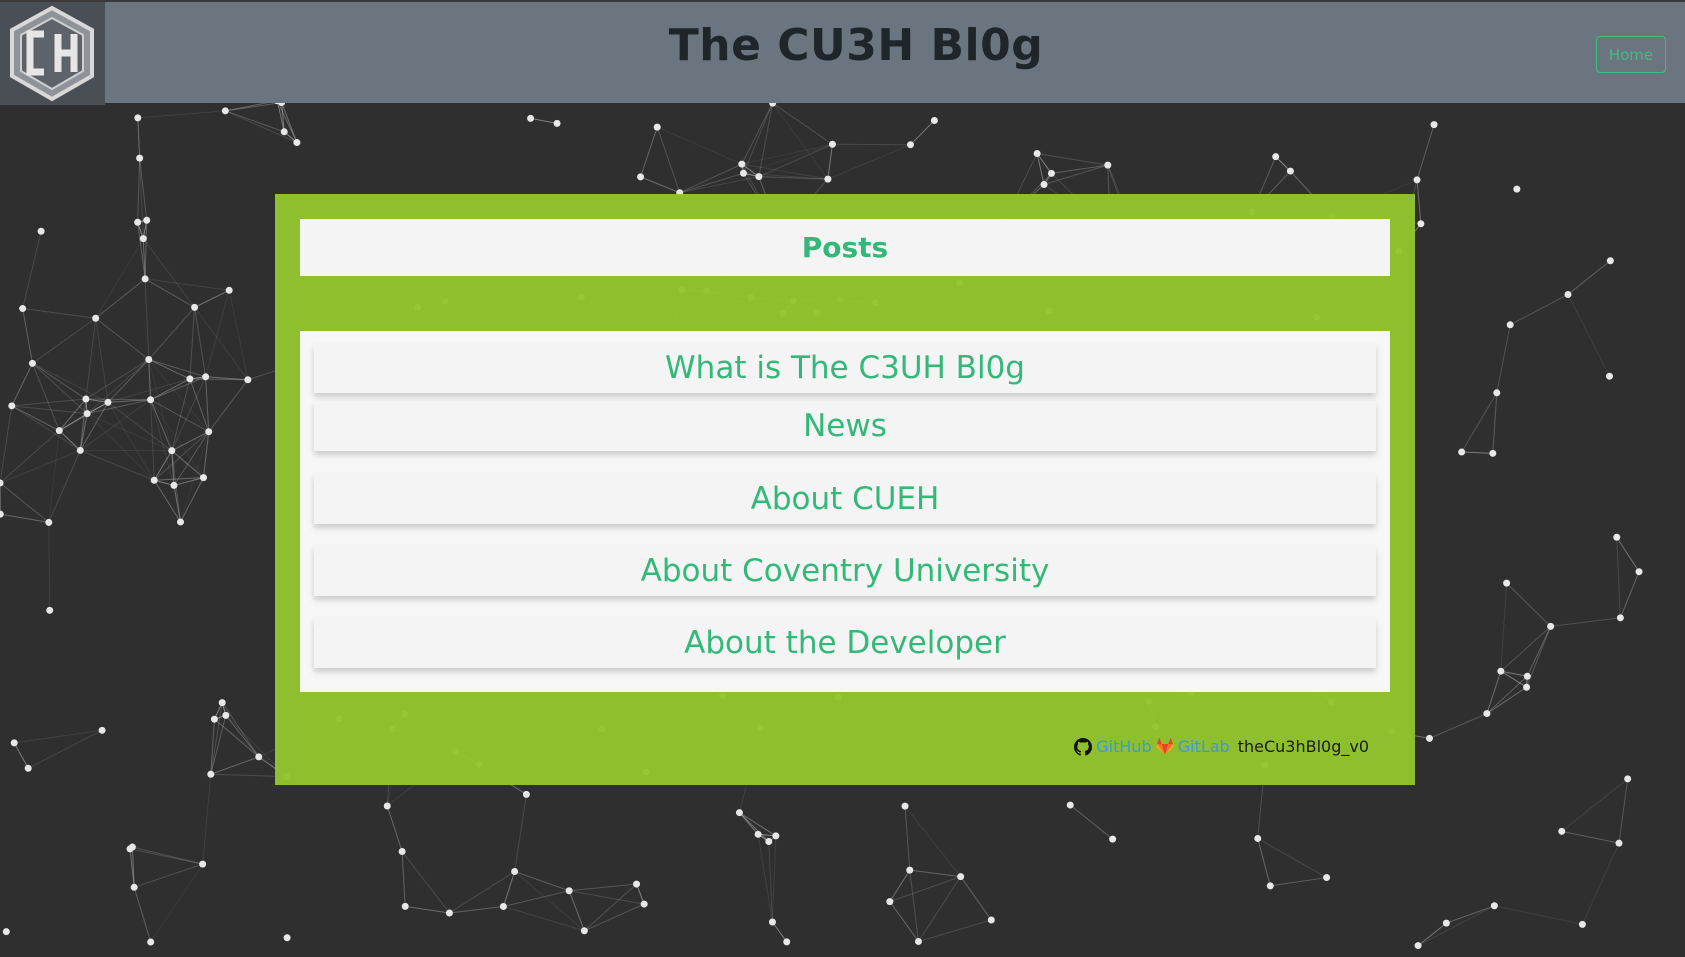 This screenshot has width=1685, height=957. I want to click on version-label: theCu3hBl0g_v0, so click(1303, 746).